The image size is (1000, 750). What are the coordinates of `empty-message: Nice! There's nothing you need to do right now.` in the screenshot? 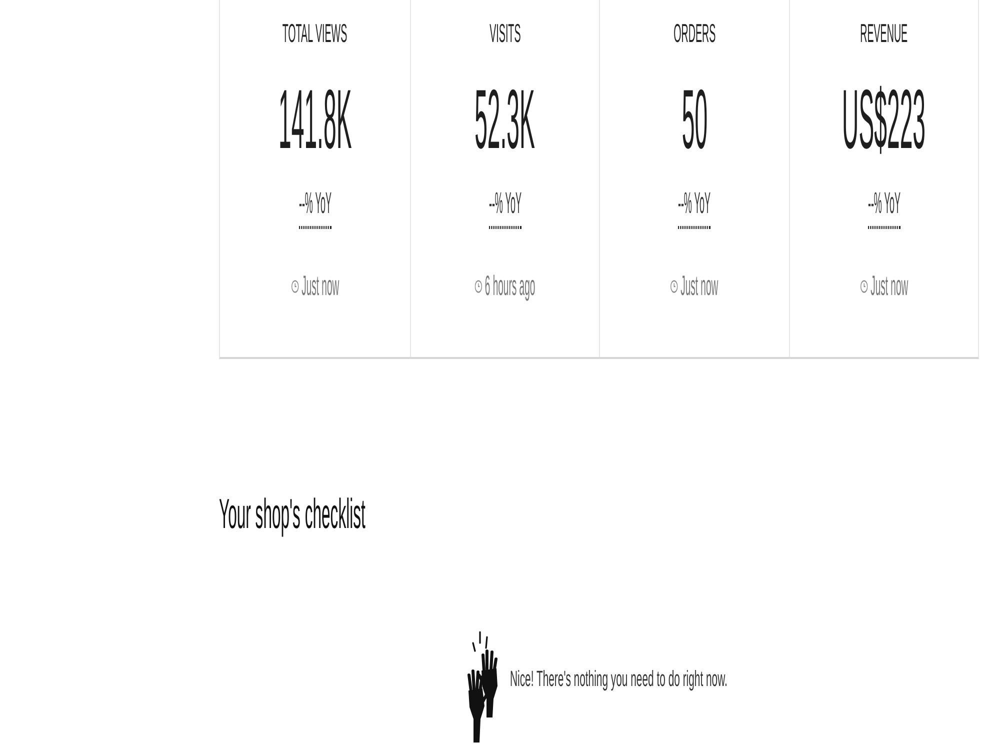 It's located at (619, 679).